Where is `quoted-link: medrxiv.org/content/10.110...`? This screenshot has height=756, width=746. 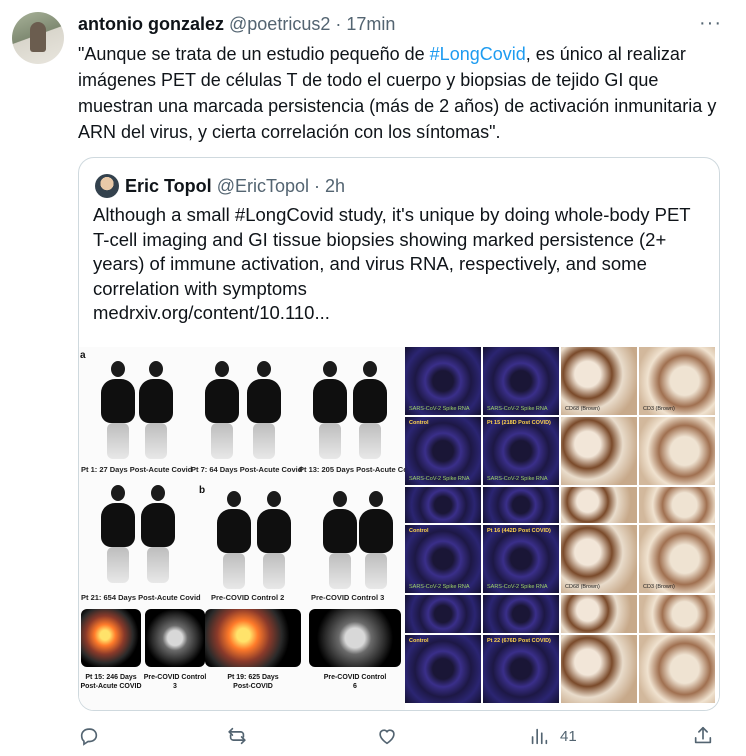 quoted-link: medrxiv.org/content/10.110... is located at coordinates (211, 312).